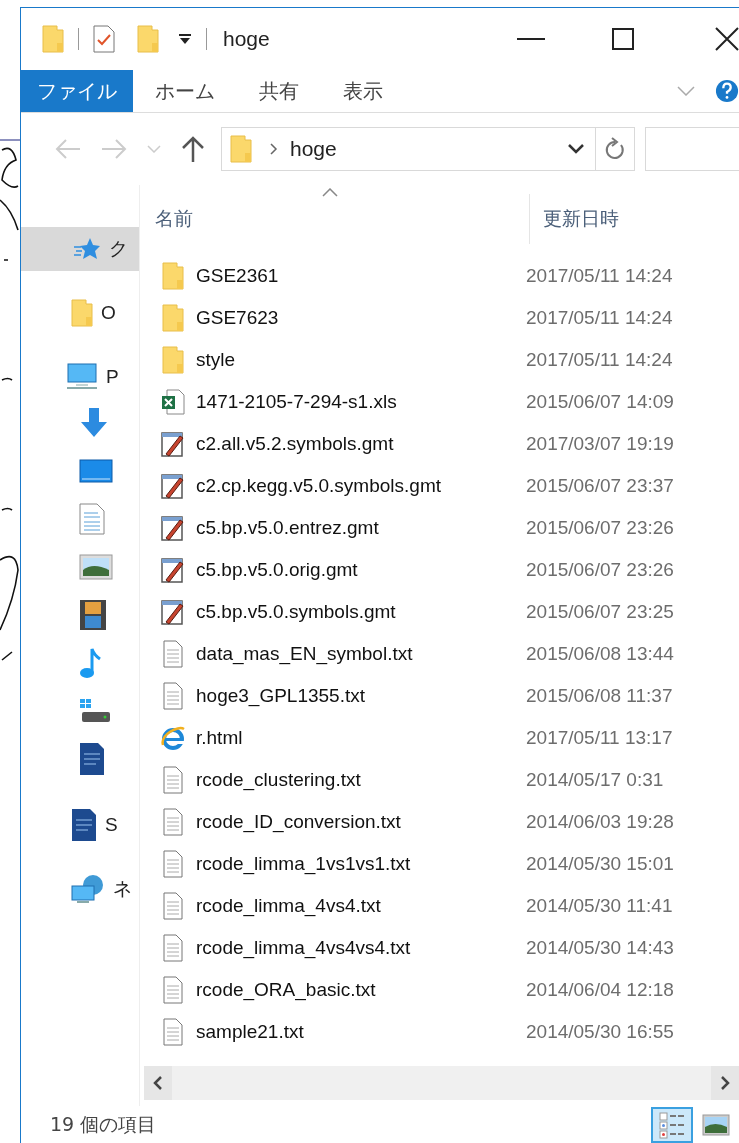  Describe the element at coordinates (692, 149) in the screenshot. I see `search-field` at that location.